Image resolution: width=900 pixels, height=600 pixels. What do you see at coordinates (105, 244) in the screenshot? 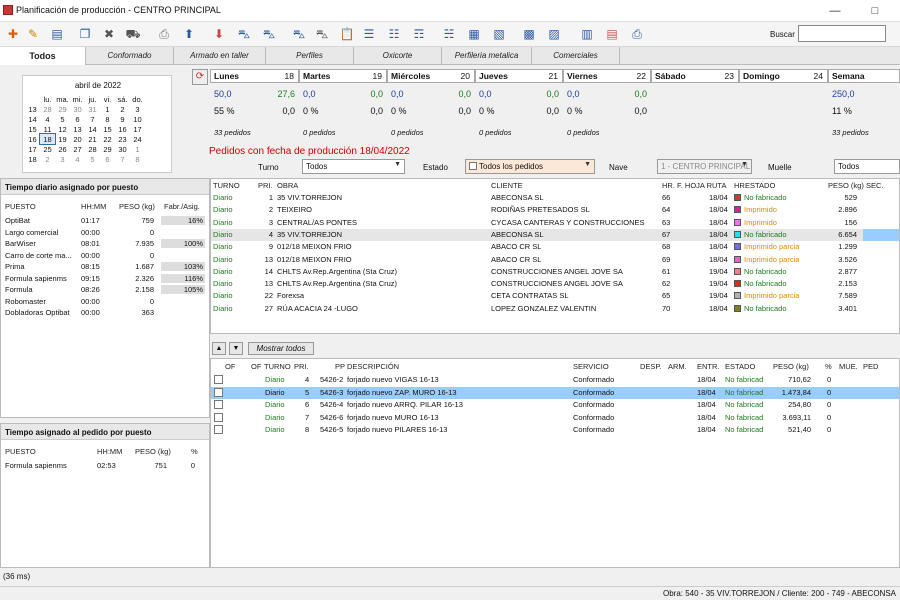
I see `table-row: BarWiser 08:01 7.935 100%` at bounding box center [105, 244].